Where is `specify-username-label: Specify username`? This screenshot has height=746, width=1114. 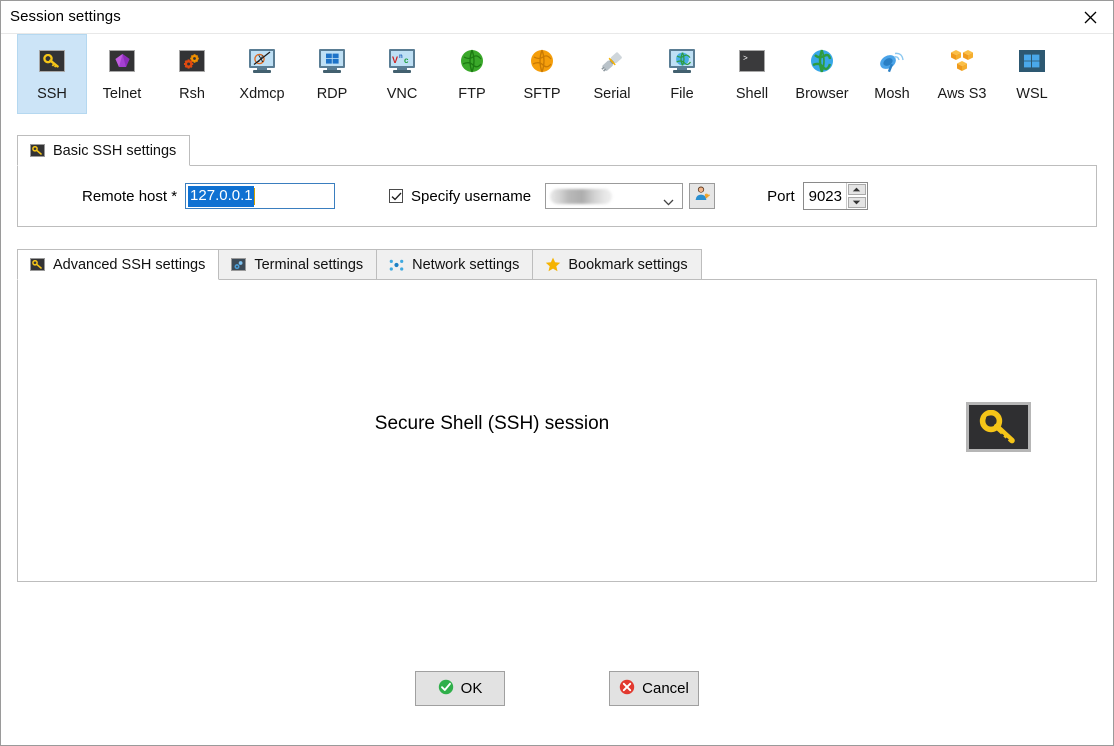
specify-username-label: Specify username is located at coordinates (471, 196).